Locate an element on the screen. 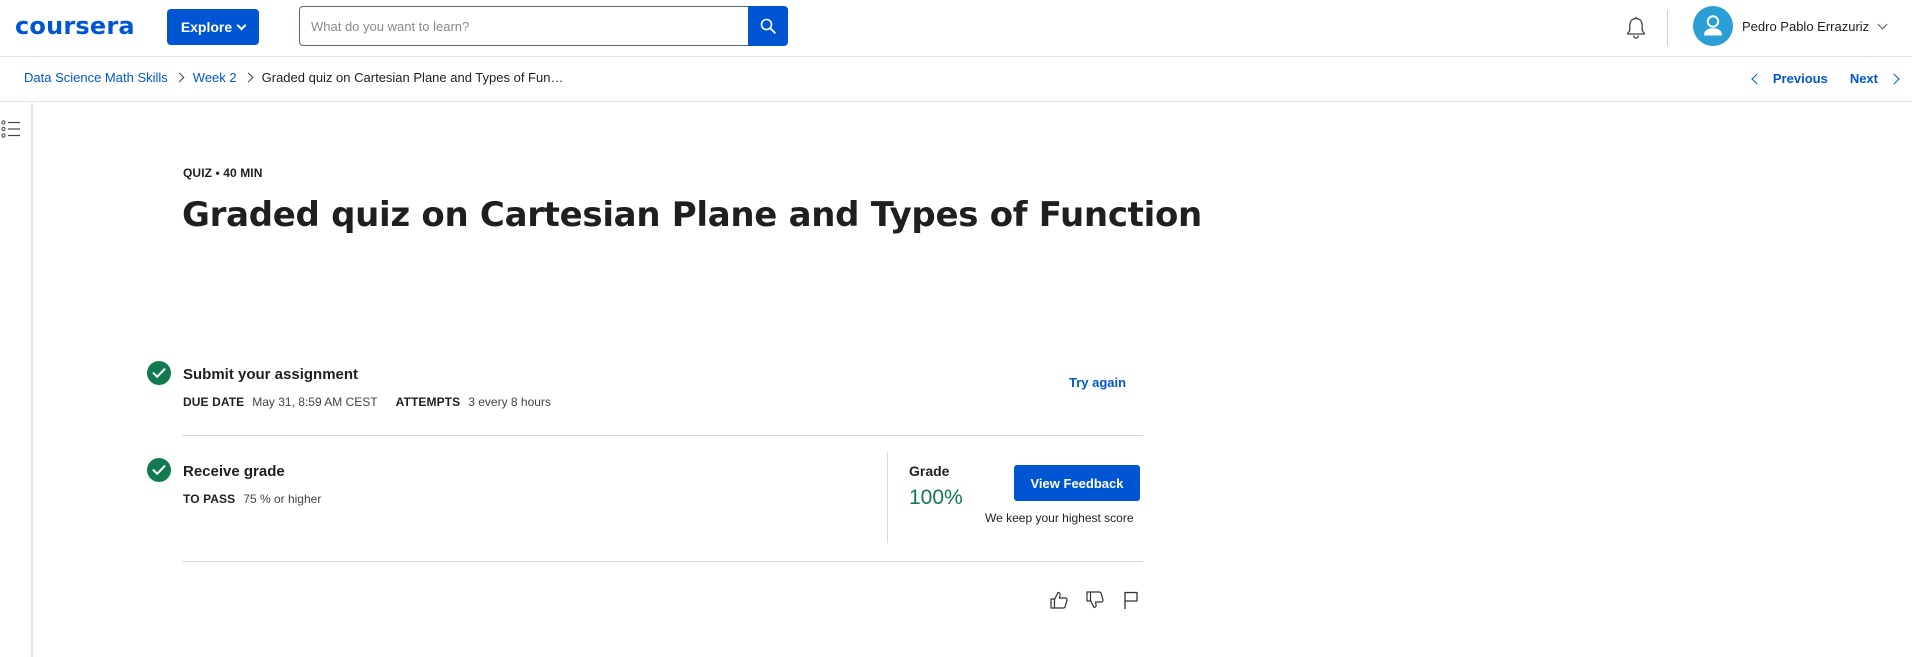 This screenshot has height=657, width=1912. breadcrumb-course: Data Science Math Skills is located at coordinates (96, 77).